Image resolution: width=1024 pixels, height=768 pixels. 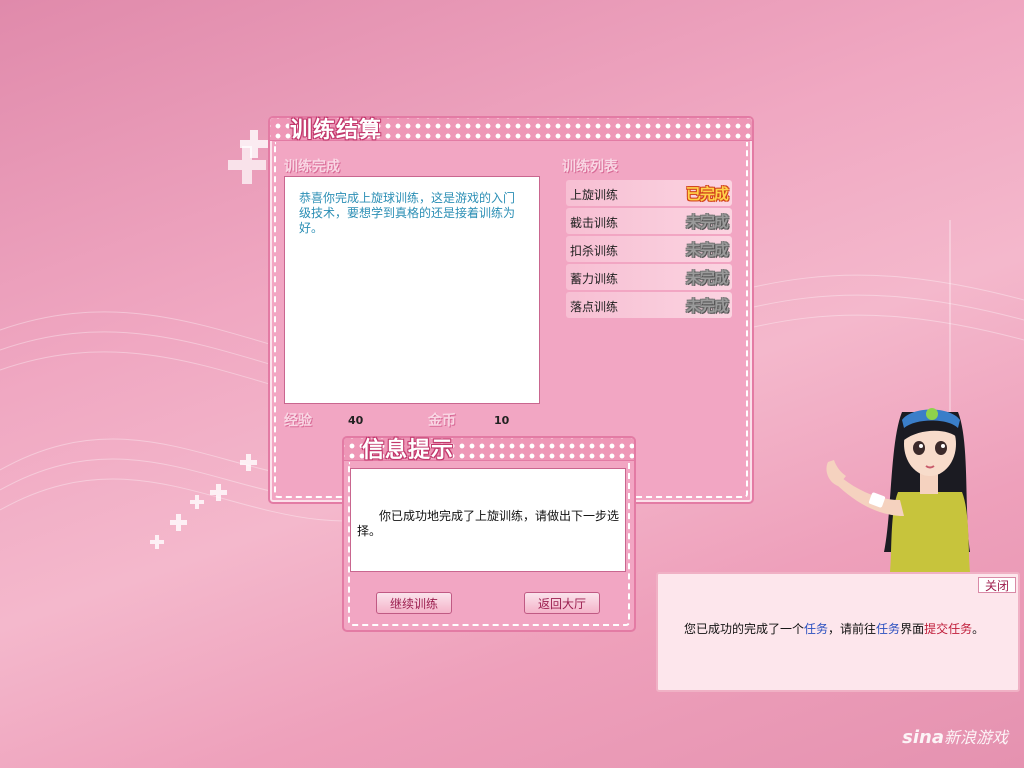 I want to click on dialog-title: 信息提示, so click(x=408, y=450).